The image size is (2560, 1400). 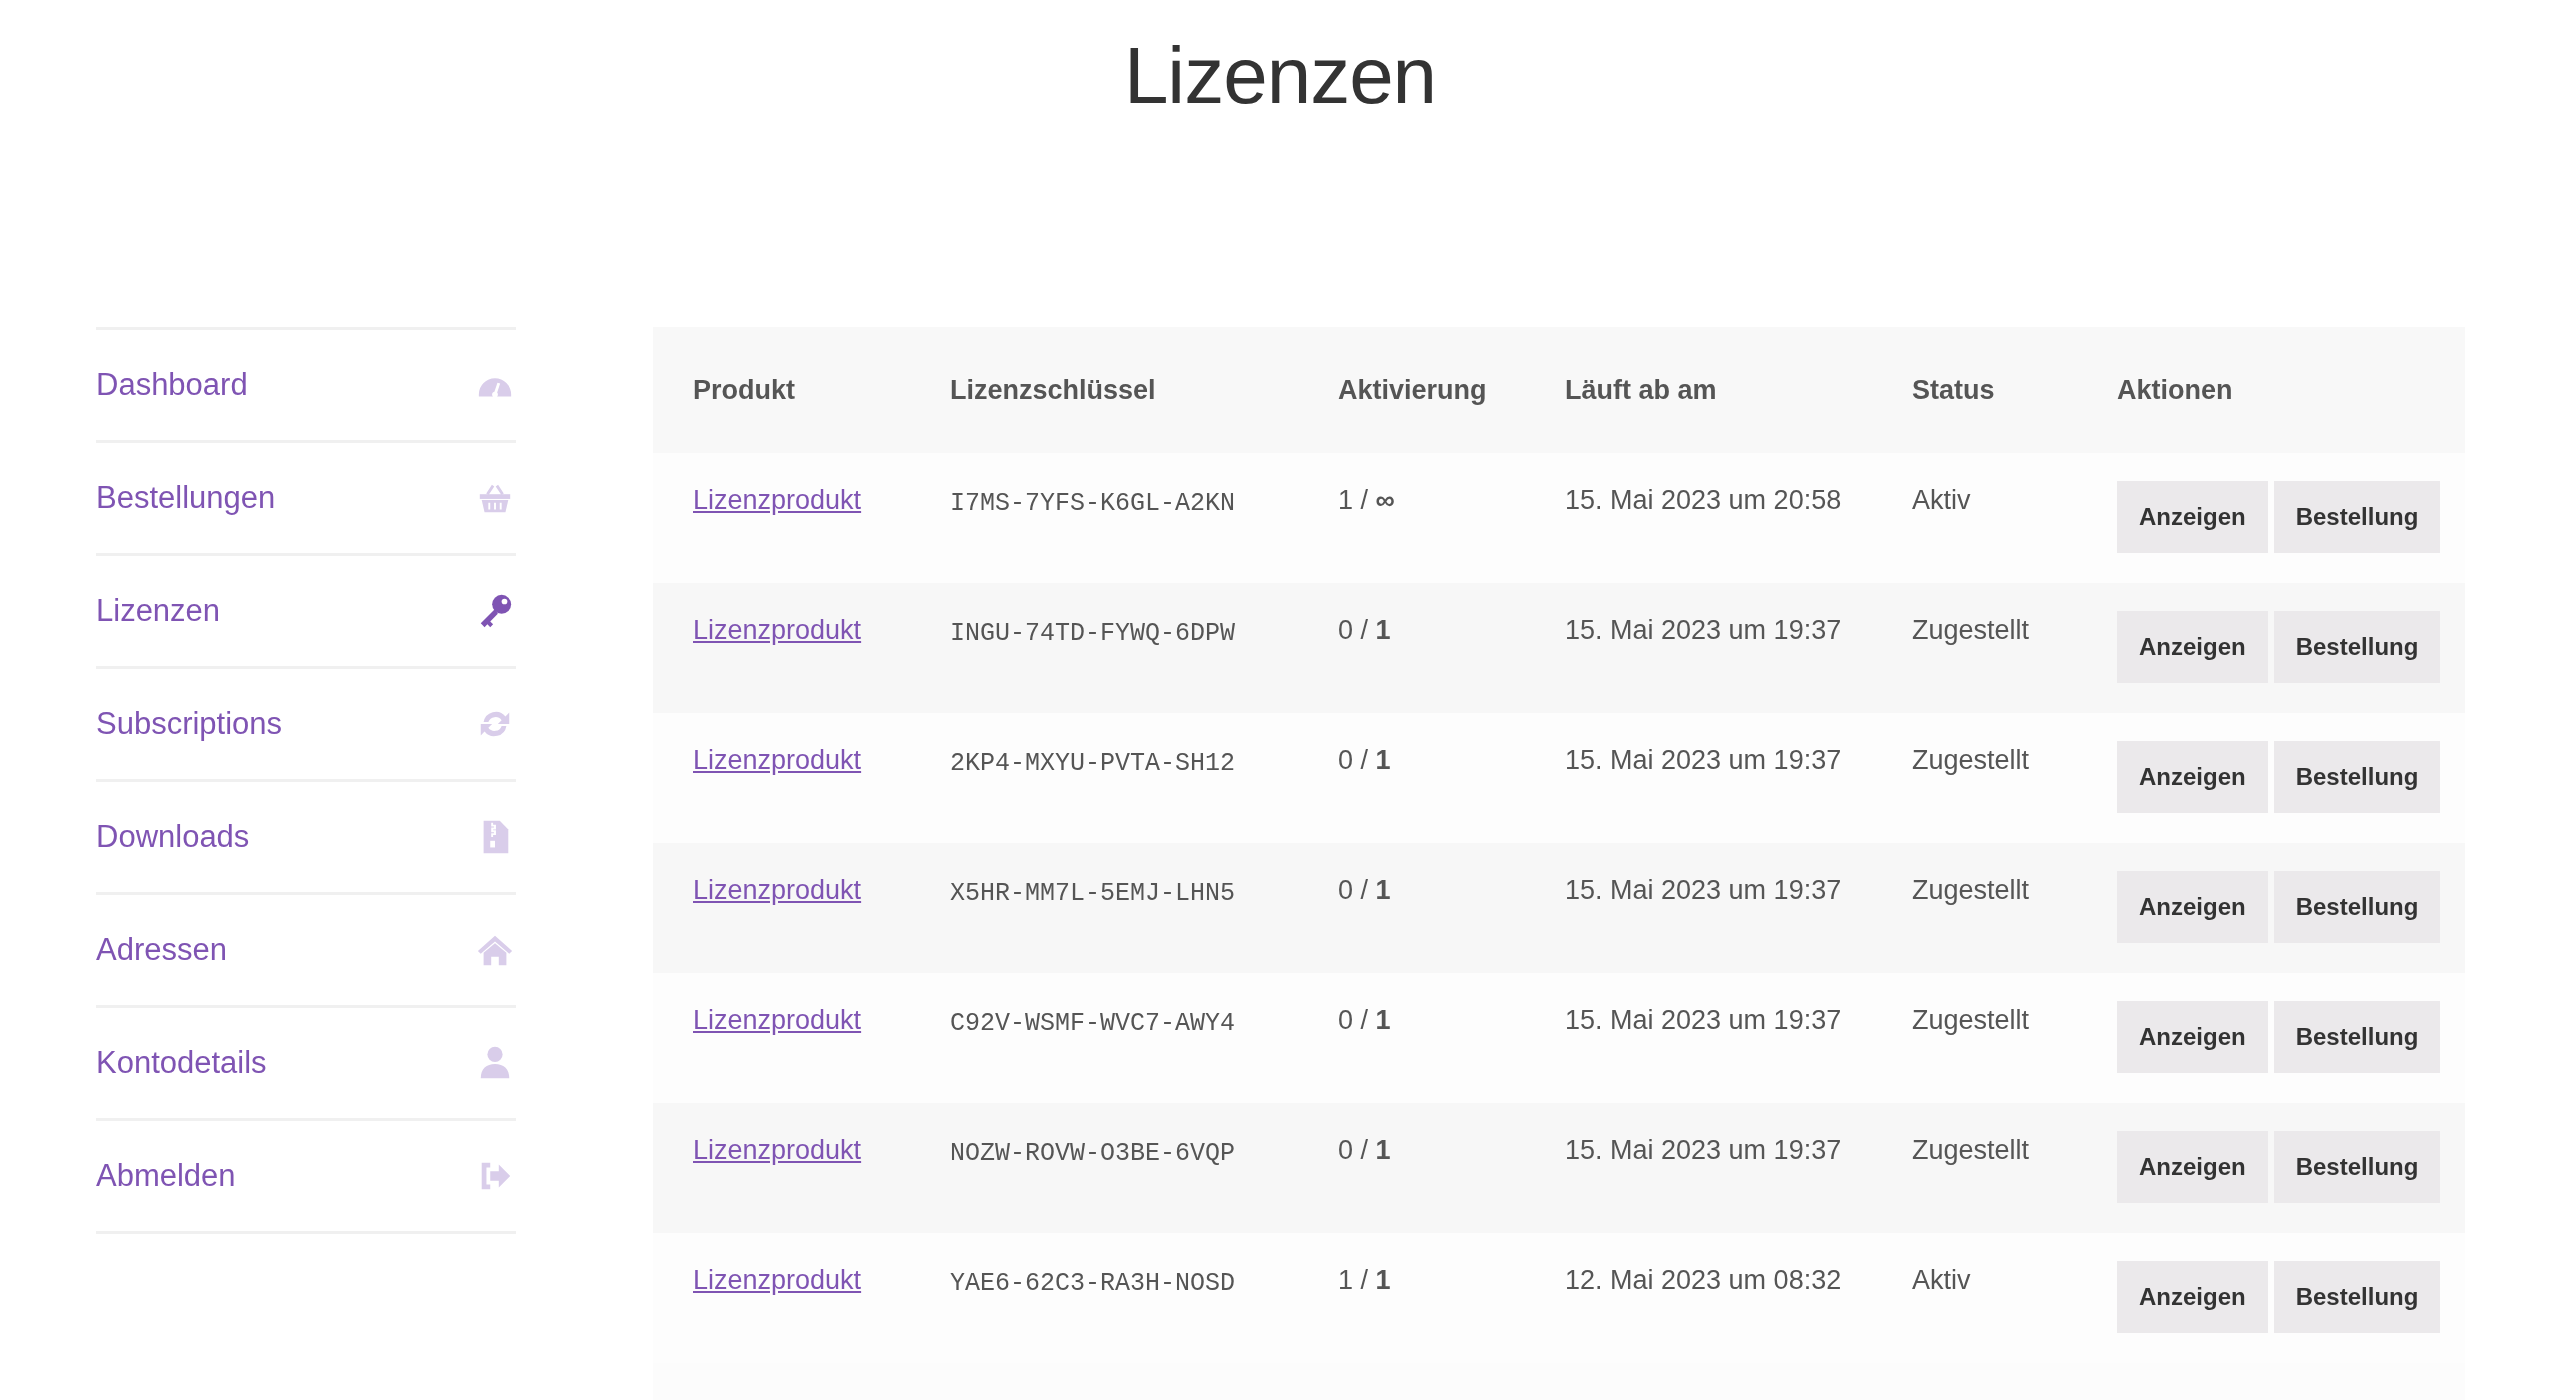 What do you see at coordinates (306, 725) in the screenshot?
I see `nav-link: Subscriptions` at bounding box center [306, 725].